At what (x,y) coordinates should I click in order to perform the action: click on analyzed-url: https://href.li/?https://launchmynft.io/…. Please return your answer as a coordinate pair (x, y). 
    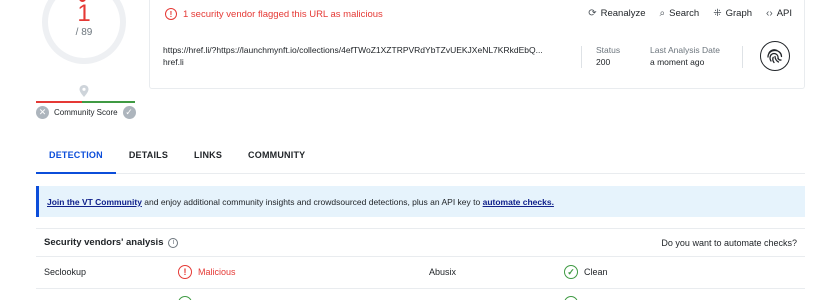
    Looking at the image, I should click on (353, 56).